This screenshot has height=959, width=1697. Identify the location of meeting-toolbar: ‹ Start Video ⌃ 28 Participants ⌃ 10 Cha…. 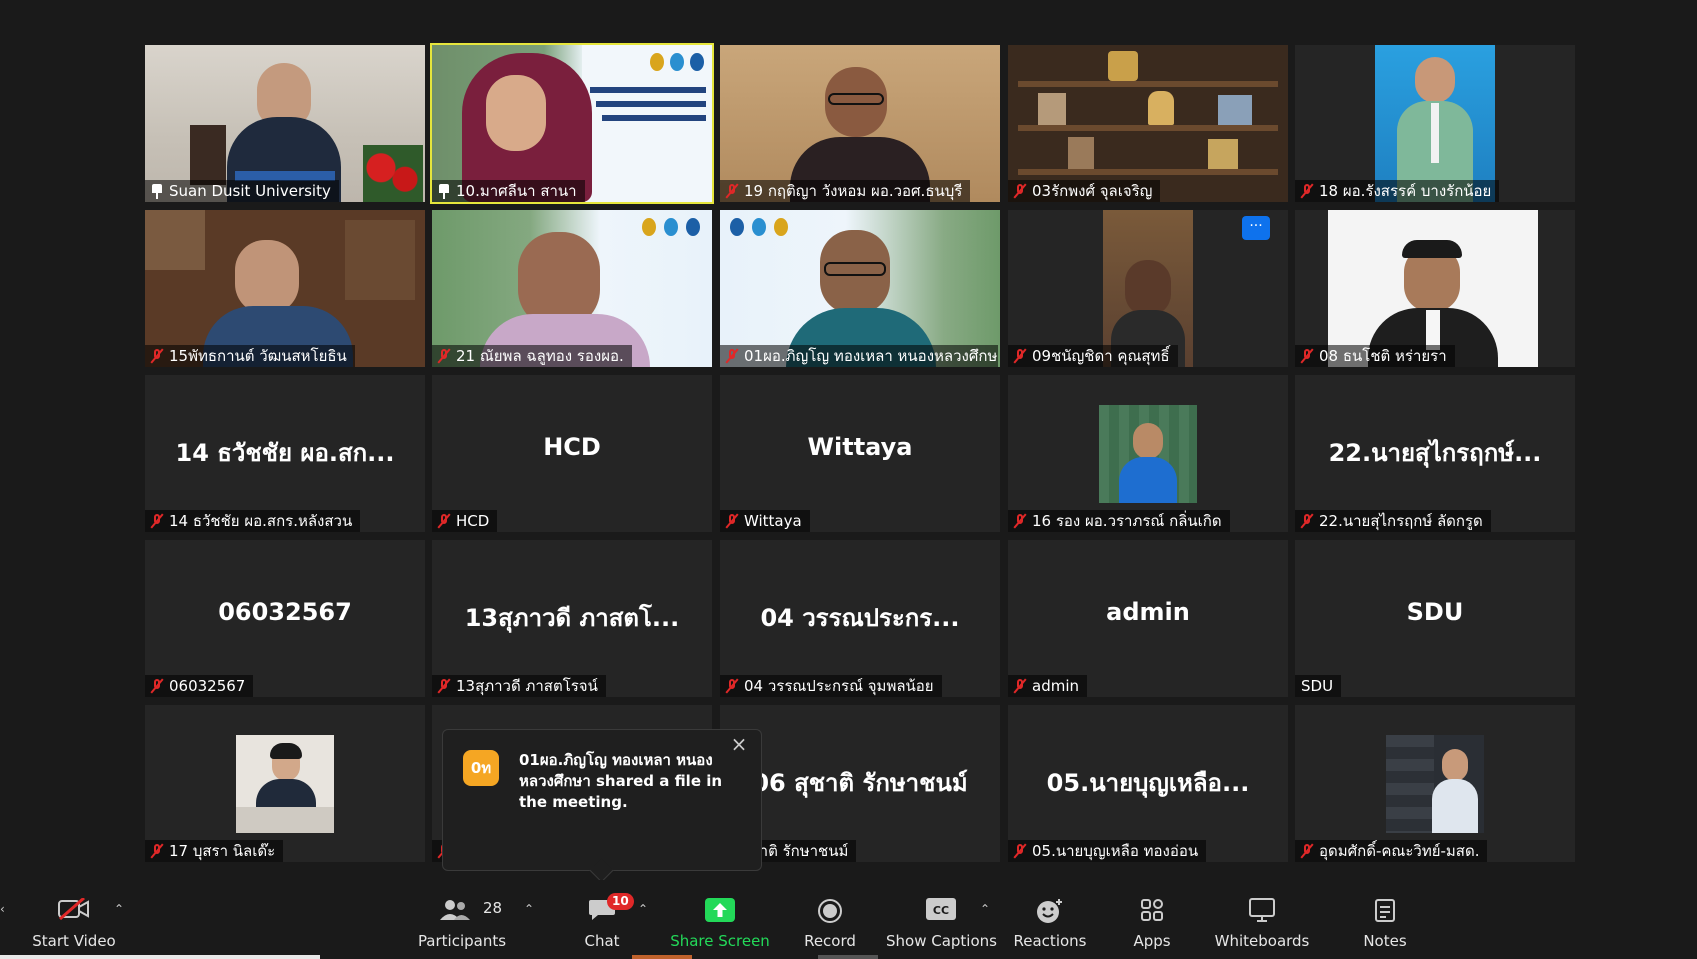
(848, 919).